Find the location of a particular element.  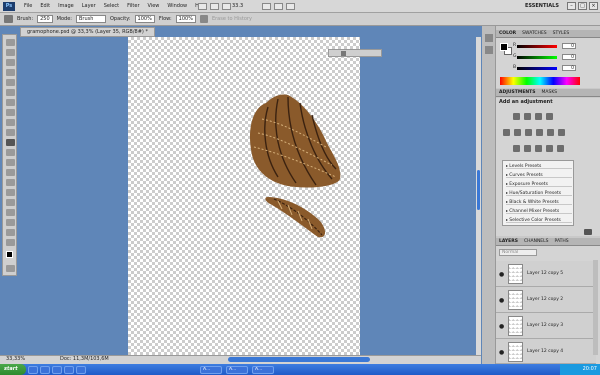

workspace-switcher: ESSENTIALS is located at coordinates (542, 6).